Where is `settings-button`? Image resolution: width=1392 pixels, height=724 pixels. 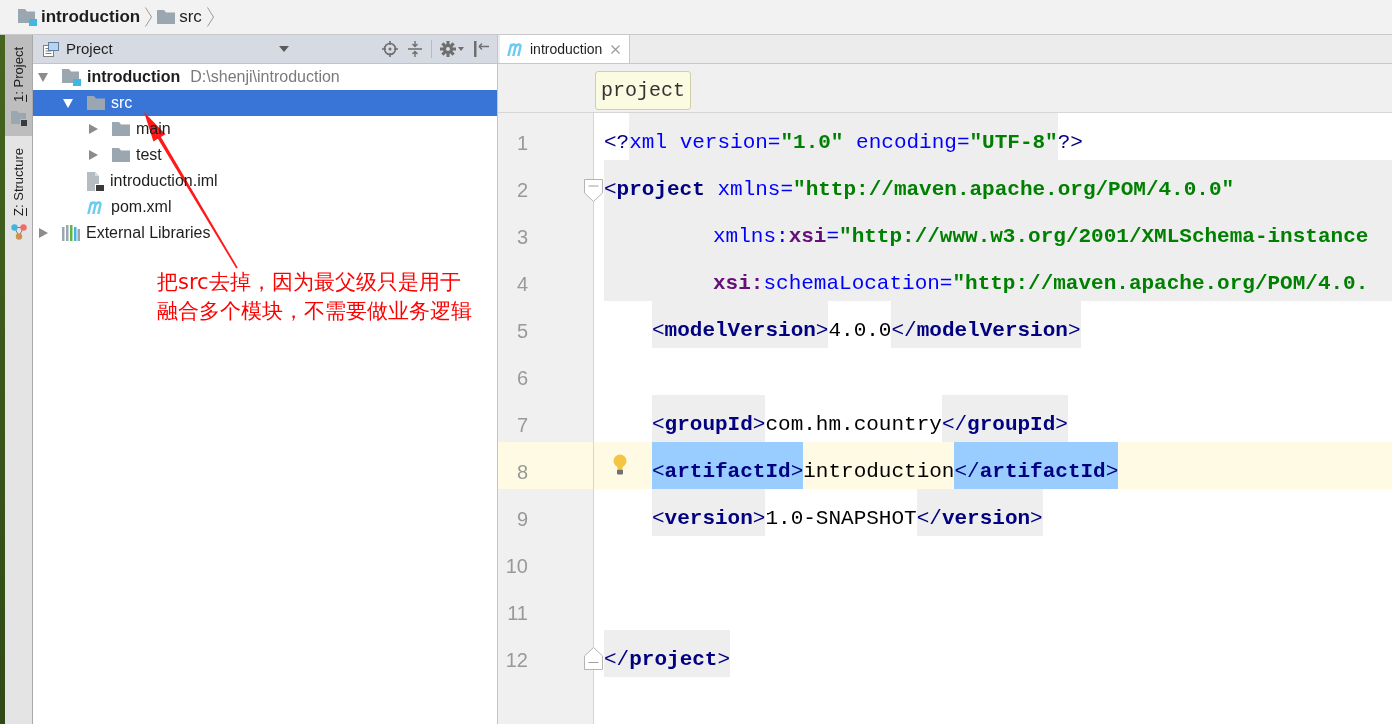 settings-button is located at coordinates (452, 49).